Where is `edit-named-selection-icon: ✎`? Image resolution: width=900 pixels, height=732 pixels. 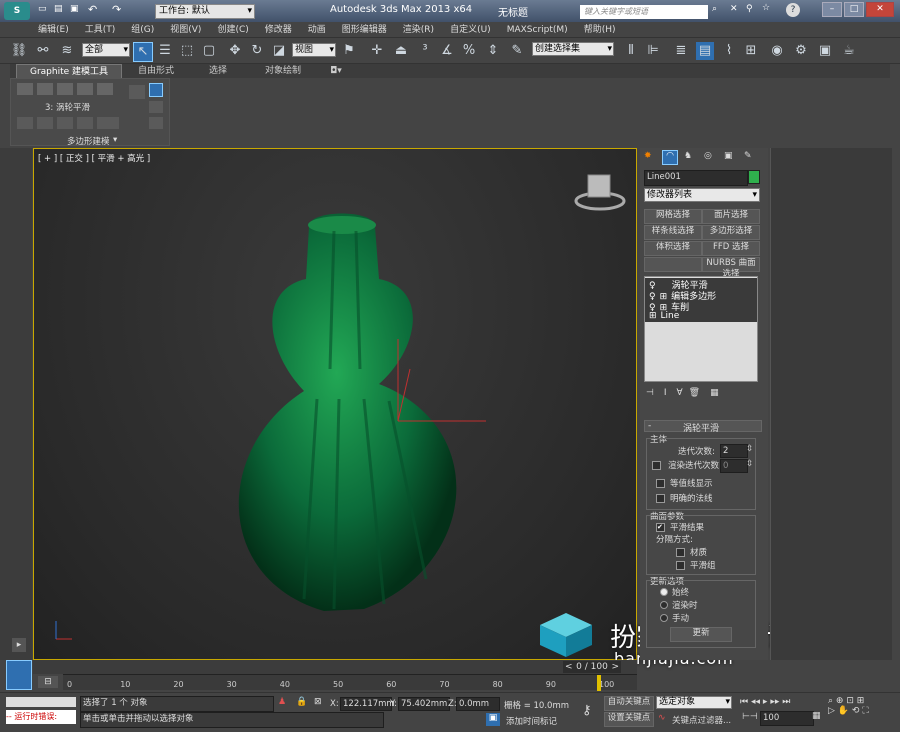 edit-named-selection-icon: ✎ is located at coordinates (517, 51).